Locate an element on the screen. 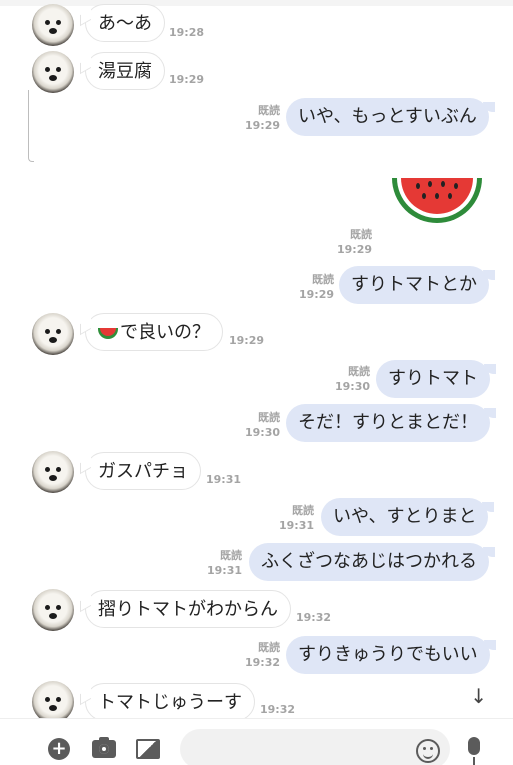  message-input is located at coordinates (315, 747).